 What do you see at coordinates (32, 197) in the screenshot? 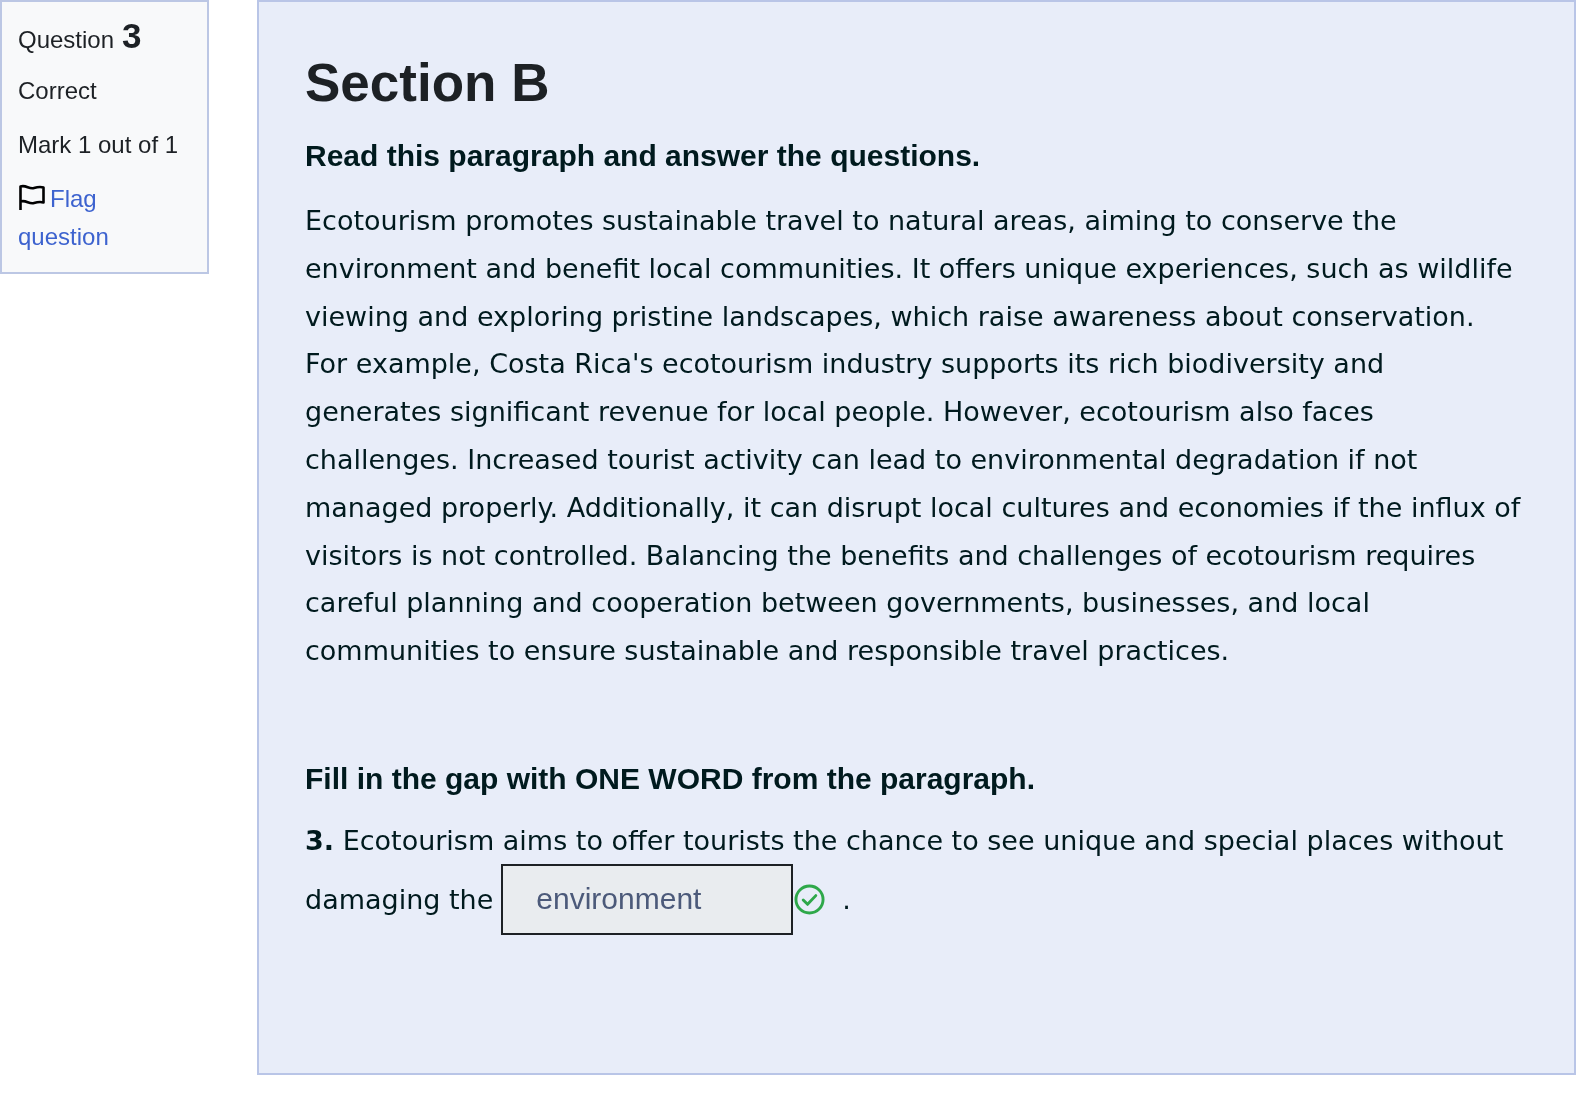
I see `flag-icon` at bounding box center [32, 197].